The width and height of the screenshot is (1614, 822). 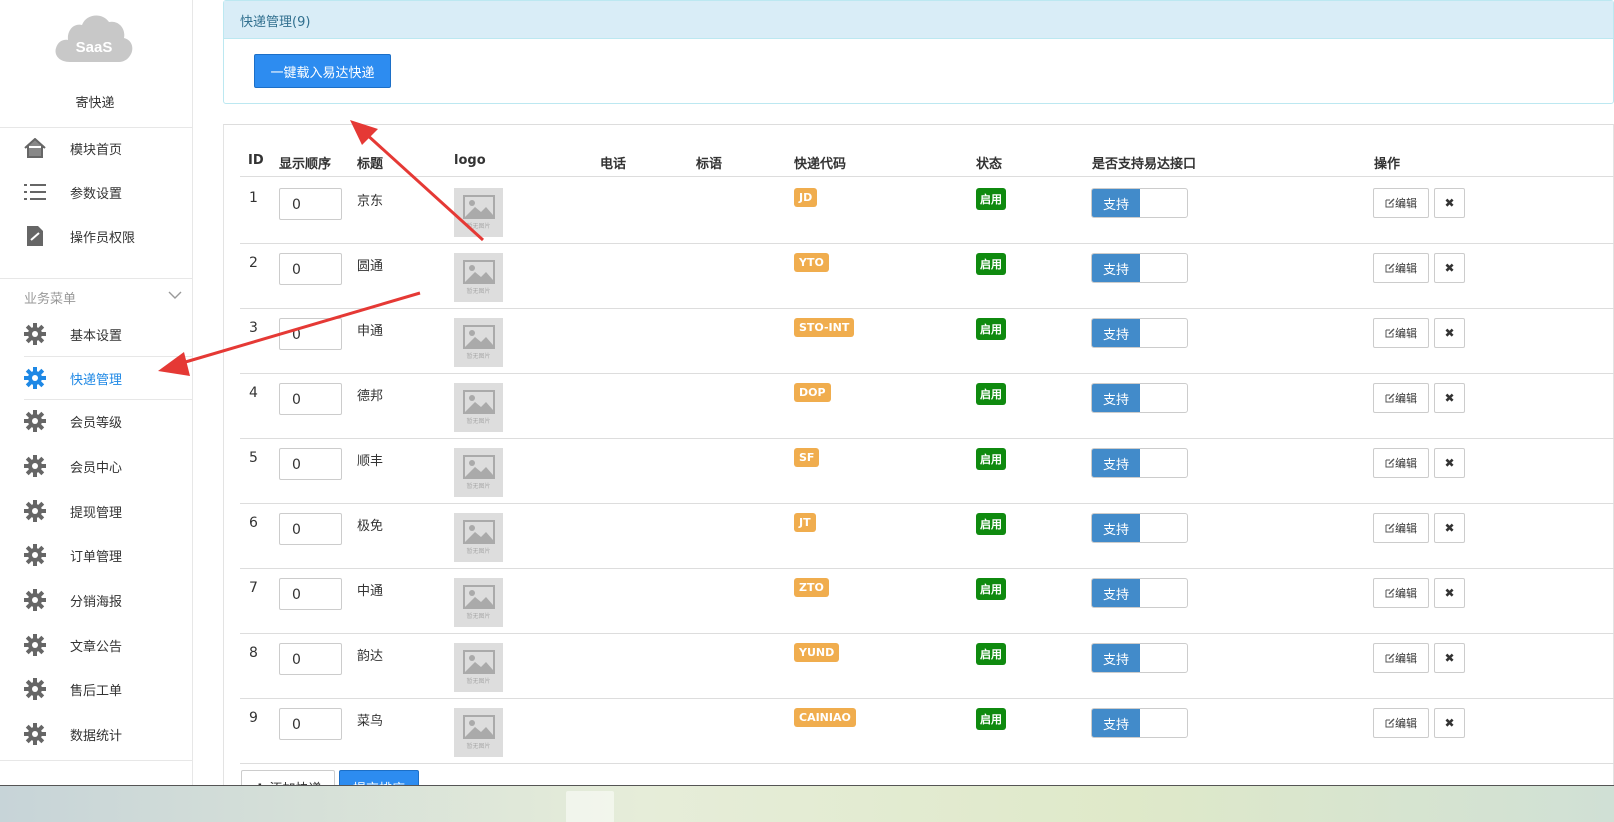 What do you see at coordinates (811, 587) in the screenshot?
I see `express-code-badge: ZTO` at bounding box center [811, 587].